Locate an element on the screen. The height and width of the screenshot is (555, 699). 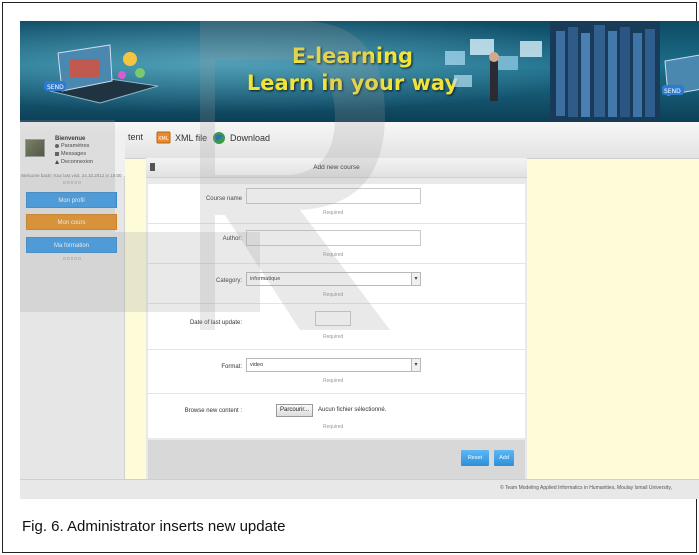
logout-link: Deconnexion is located at coordinates (74, 162).